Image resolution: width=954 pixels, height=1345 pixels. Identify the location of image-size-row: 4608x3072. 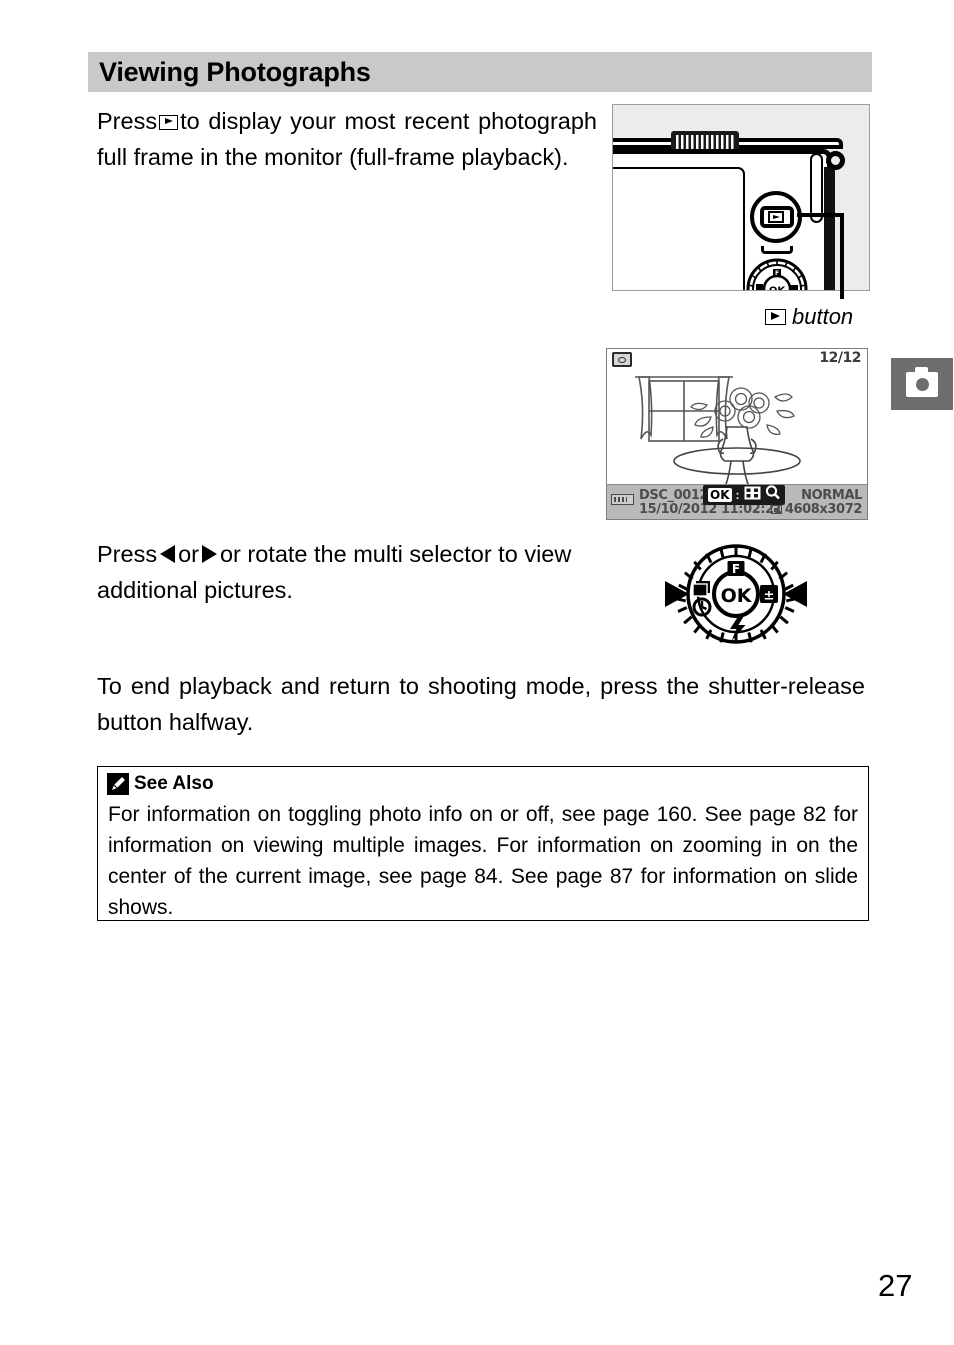
(816, 509).